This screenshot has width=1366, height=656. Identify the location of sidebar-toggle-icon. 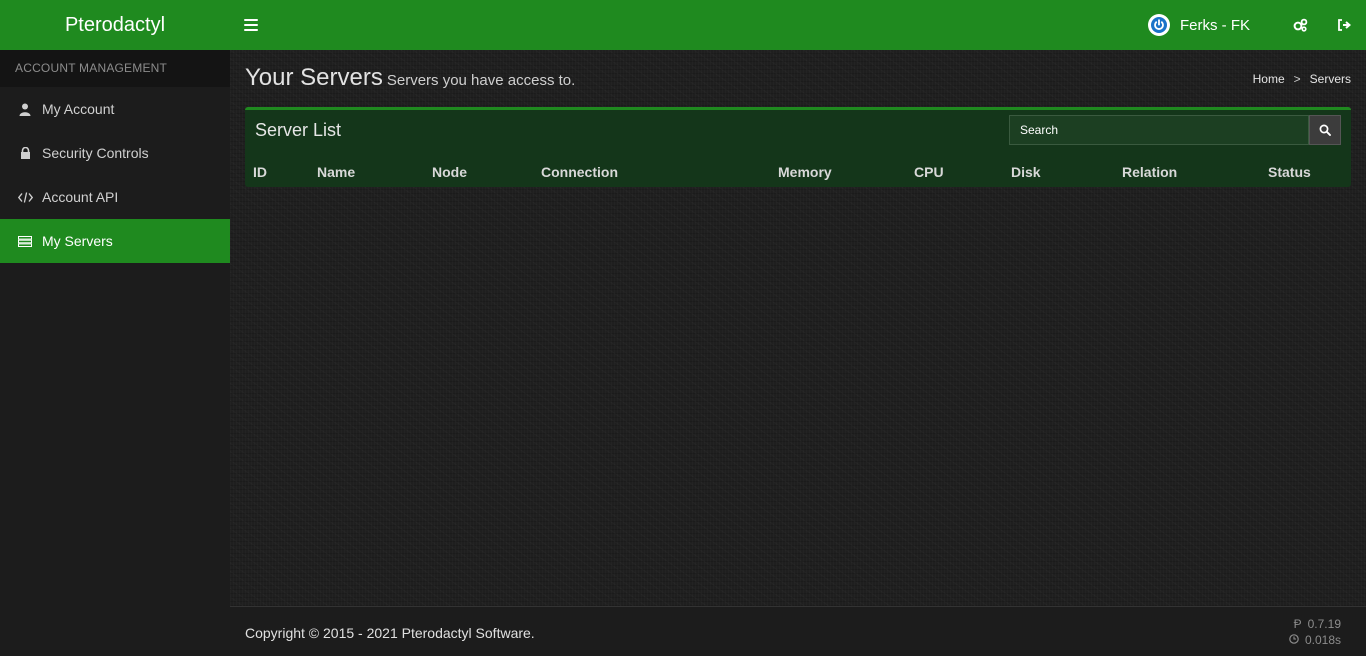
(251, 25).